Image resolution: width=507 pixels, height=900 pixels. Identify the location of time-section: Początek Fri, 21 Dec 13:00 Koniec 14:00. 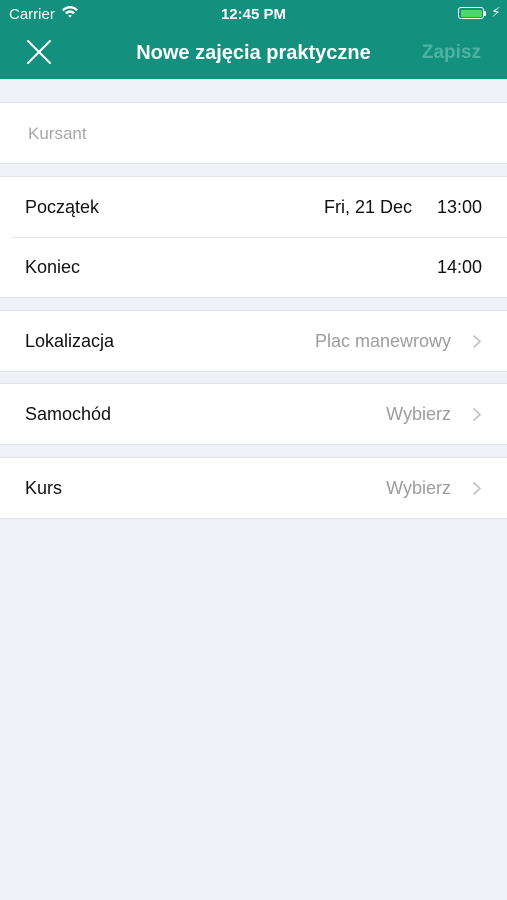
(253, 237).